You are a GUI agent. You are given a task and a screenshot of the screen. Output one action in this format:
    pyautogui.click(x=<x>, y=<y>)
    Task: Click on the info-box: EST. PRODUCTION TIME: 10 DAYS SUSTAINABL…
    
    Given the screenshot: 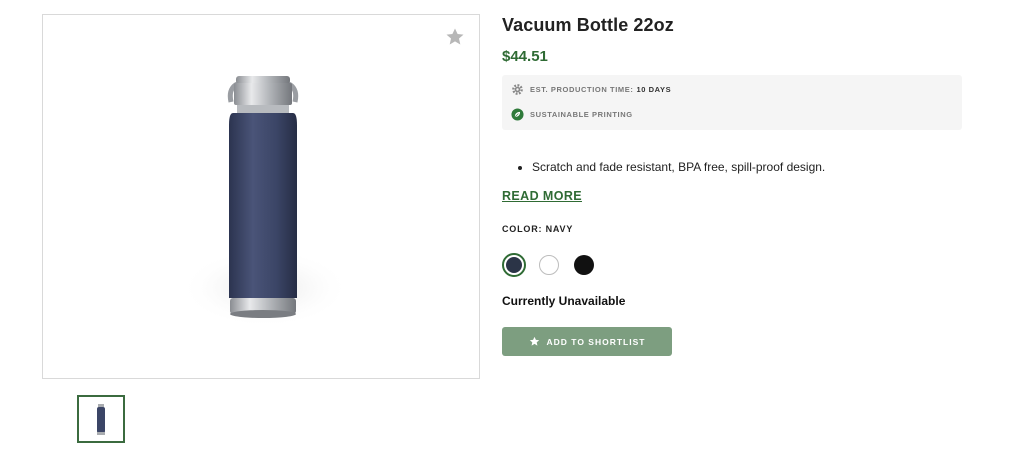 What is the action you would take?
    pyautogui.click(x=732, y=102)
    